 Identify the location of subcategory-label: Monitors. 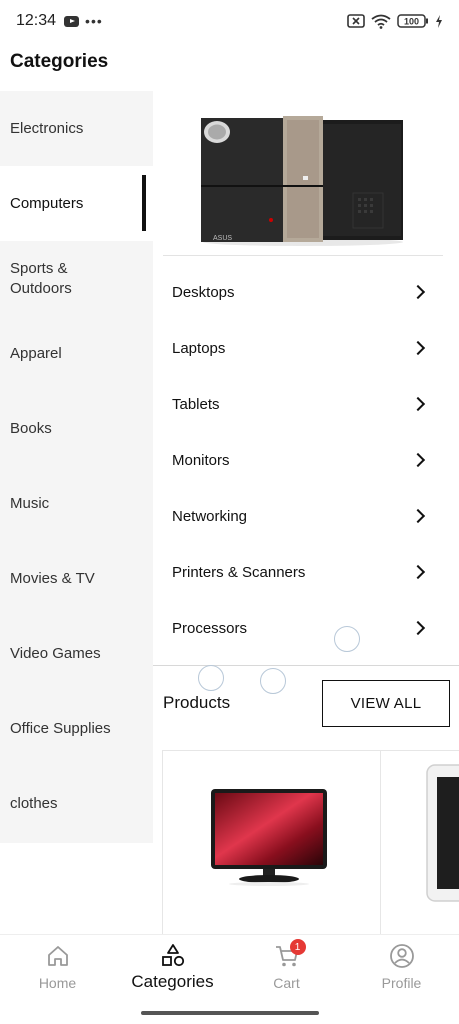
(201, 460).